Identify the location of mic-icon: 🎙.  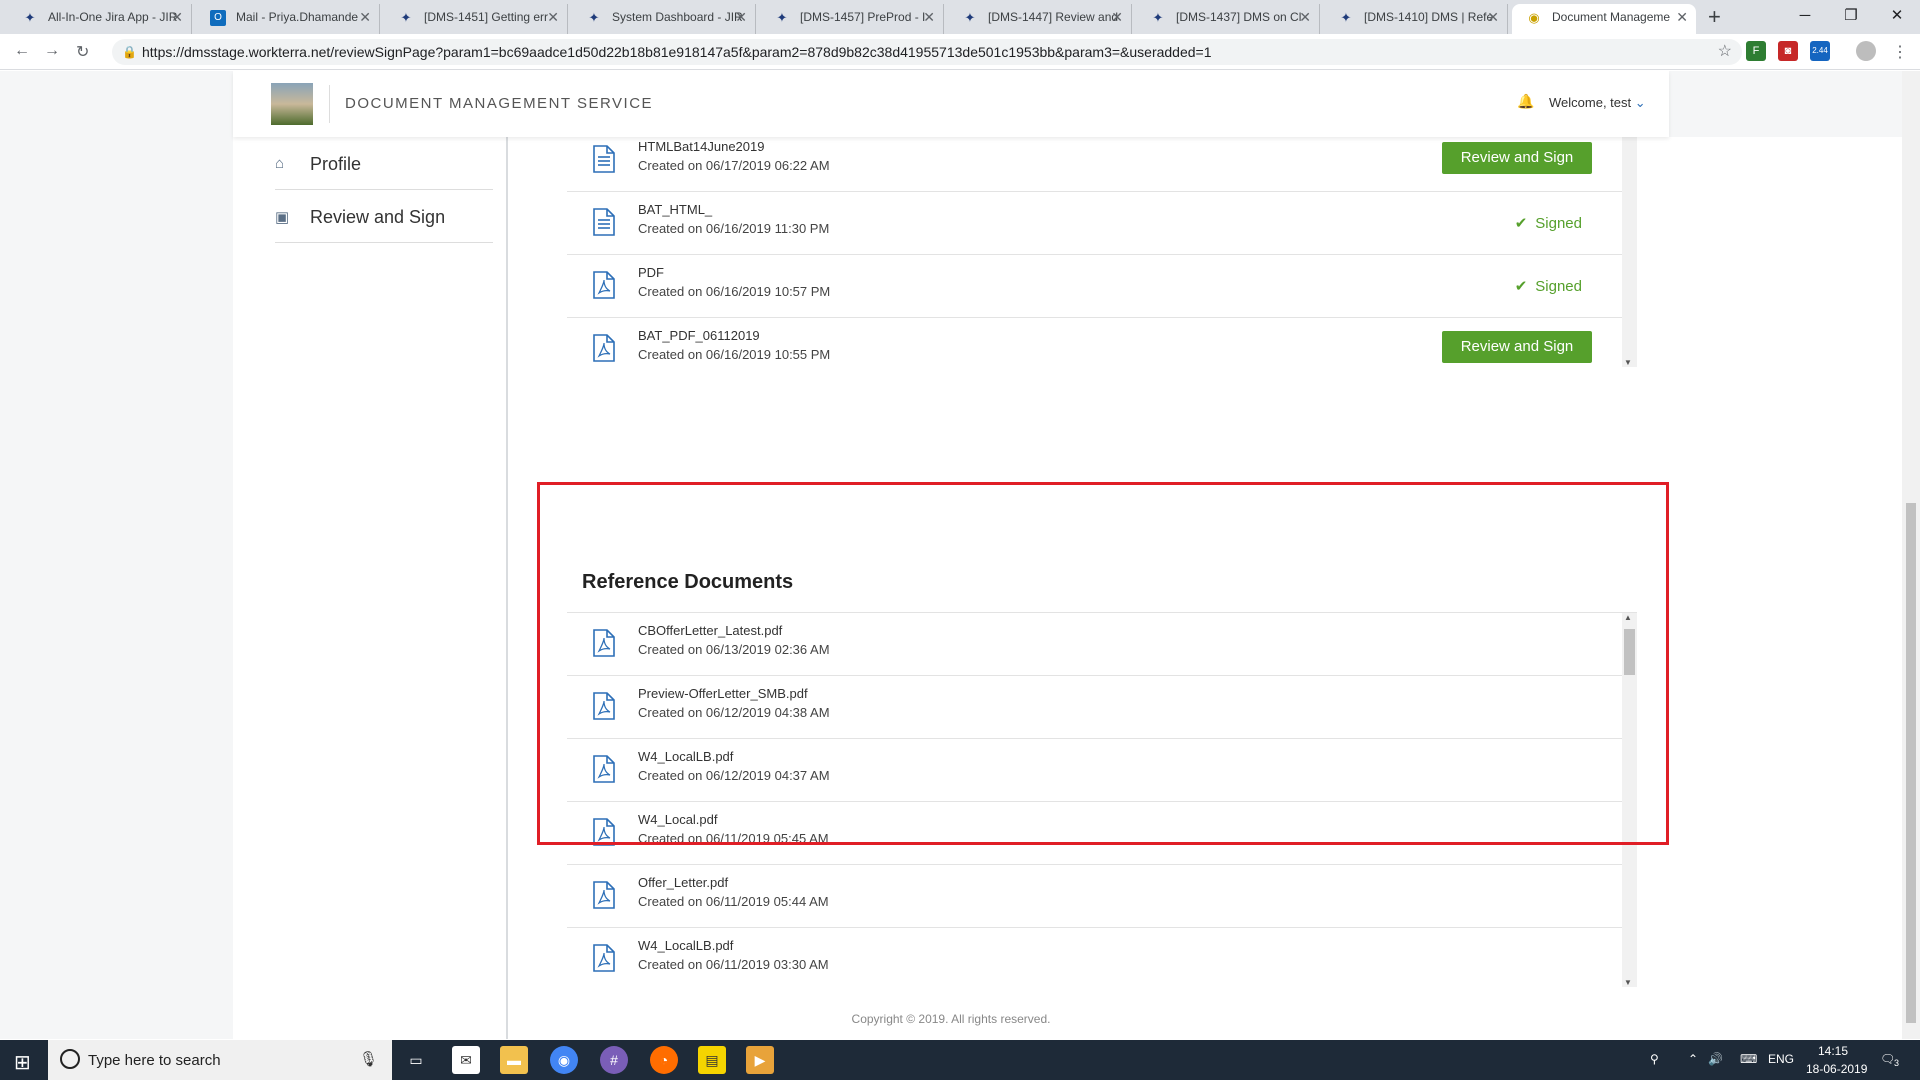
(368, 1059).